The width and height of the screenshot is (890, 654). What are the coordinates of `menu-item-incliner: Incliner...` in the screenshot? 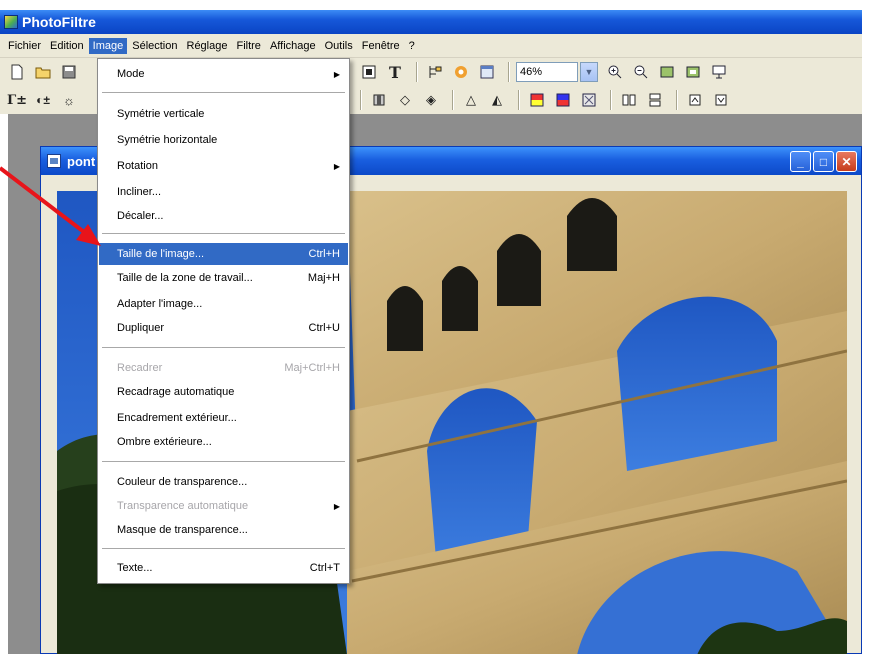 It's located at (223, 192).